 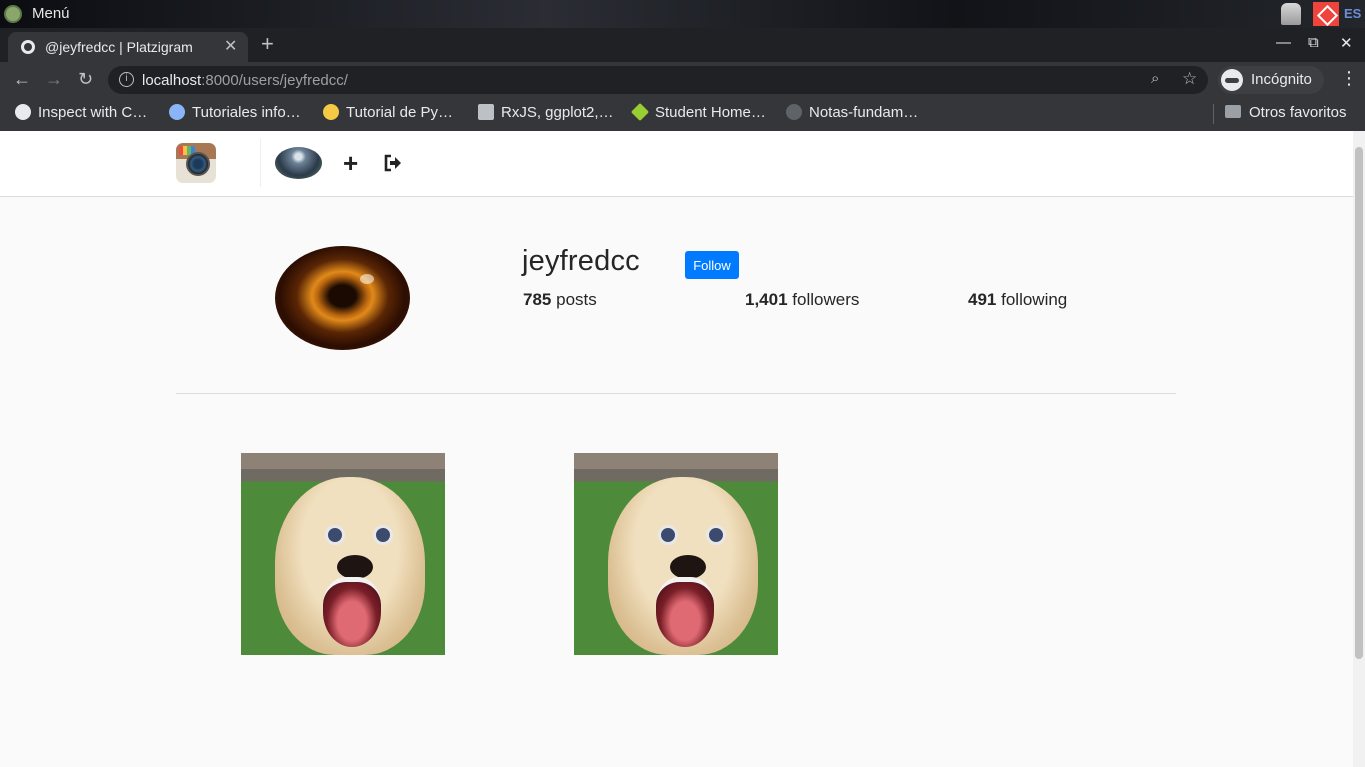 I want to click on incognito-icon, so click(x=1232, y=80).